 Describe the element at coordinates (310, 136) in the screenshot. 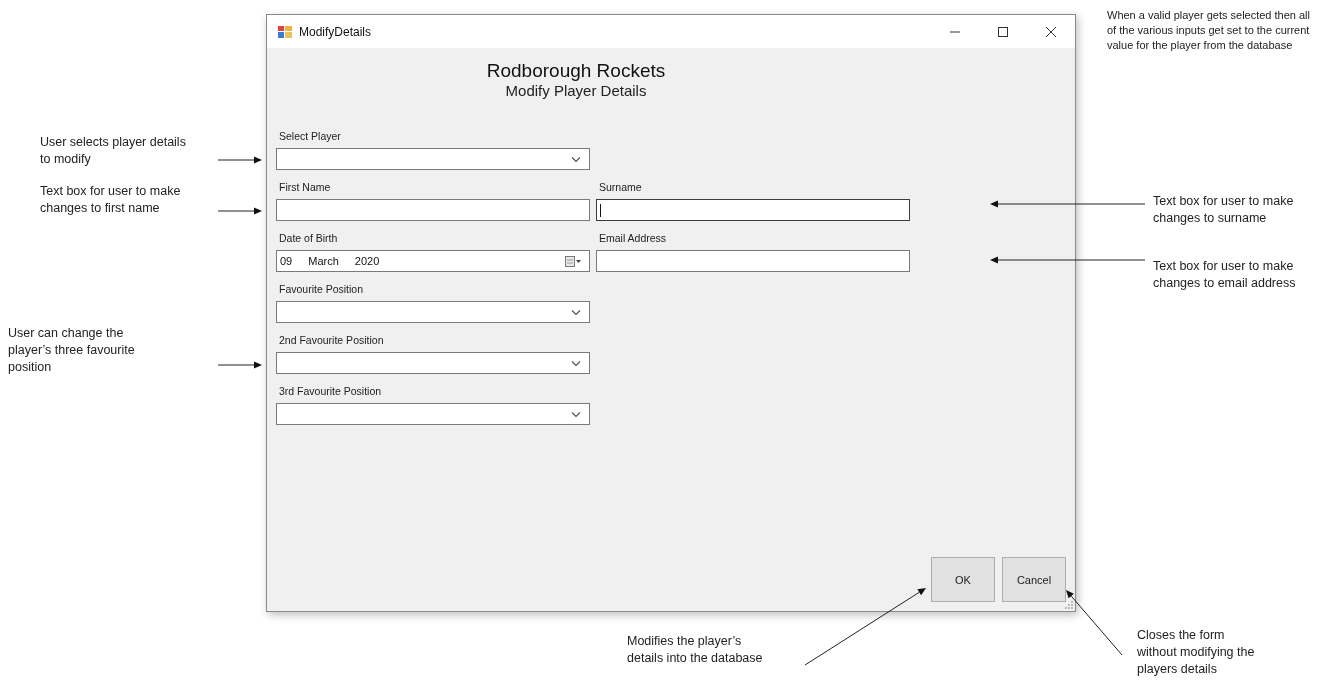

I see `field-label: Select Player` at that location.